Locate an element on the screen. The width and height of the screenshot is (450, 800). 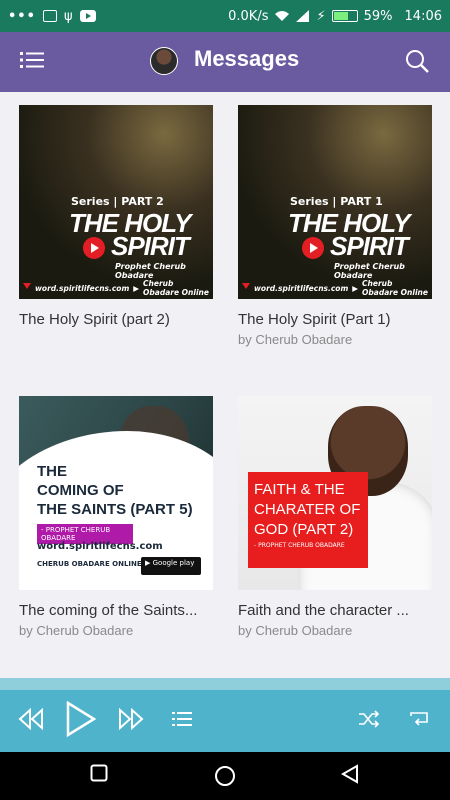
thumb-title-line1: THE is located at coordinates (52, 471).